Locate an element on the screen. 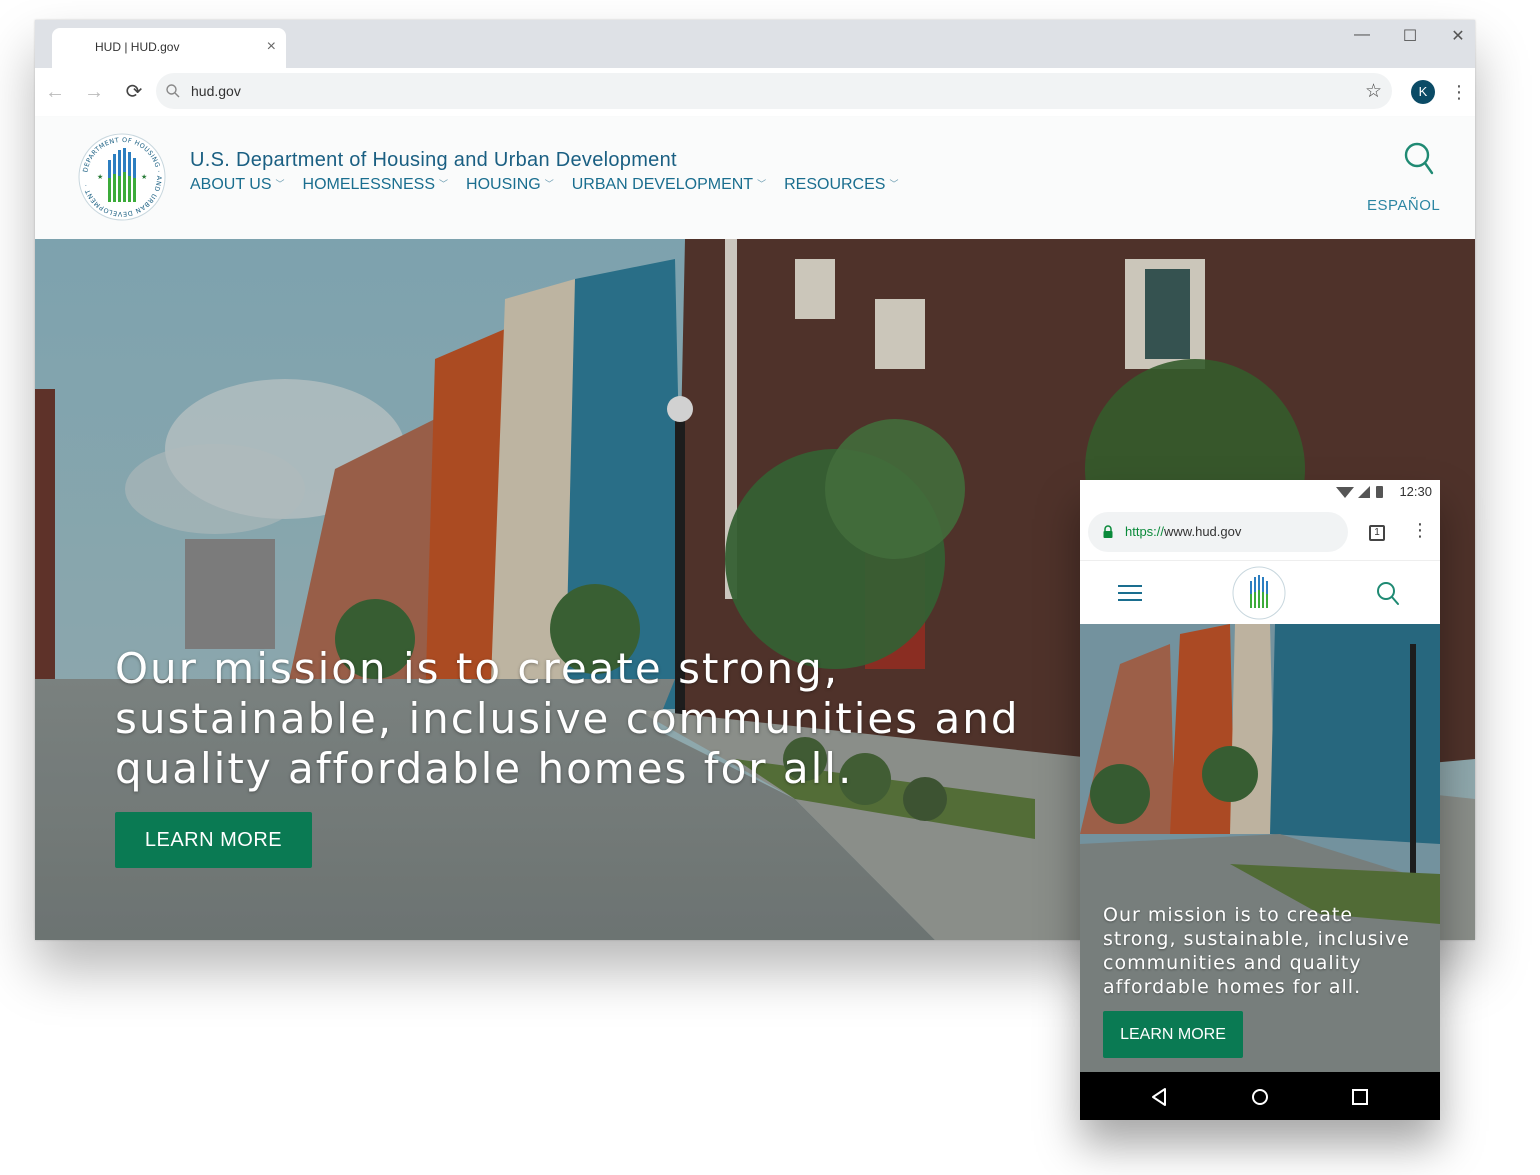 This screenshot has width=1540, height=1175. learn-more-button: LEARN MORE is located at coordinates (213, 840).